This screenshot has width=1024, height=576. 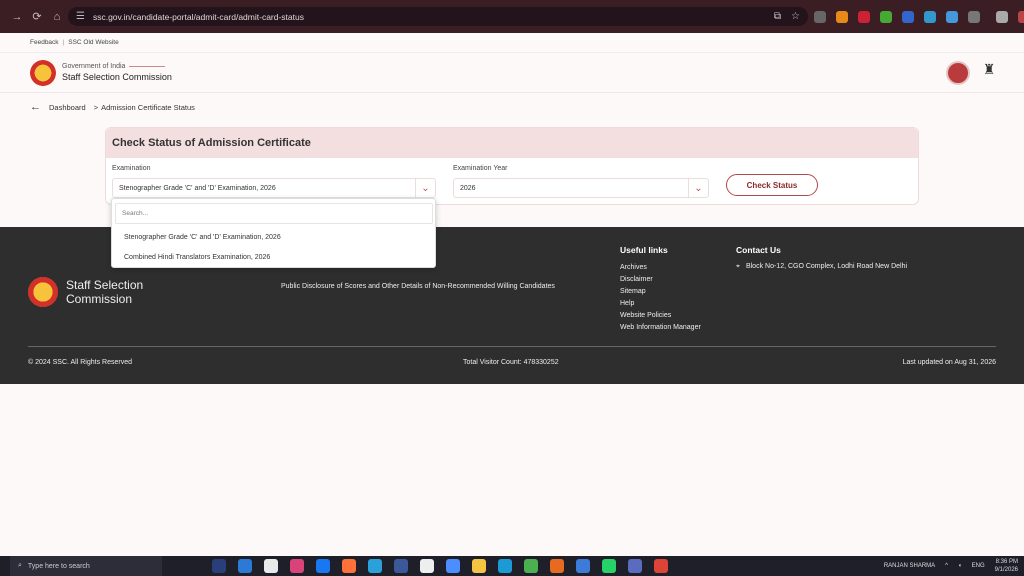 I want to click on footer-link-disclaimer: Disclaimer, so click(x=636, y=279).